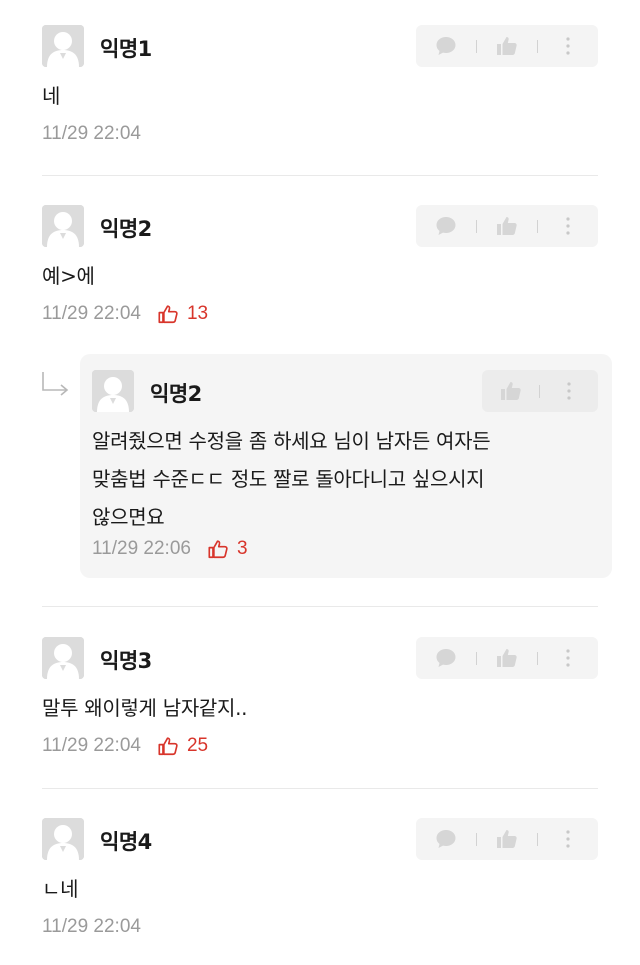 Image resolution: width=640 pixels, height=965 pixels. Describe the element at coordinates (320, 880) in the screenshot. I see `comment-item: 익명4 ㄴ네 11/29 22:04` at that location.